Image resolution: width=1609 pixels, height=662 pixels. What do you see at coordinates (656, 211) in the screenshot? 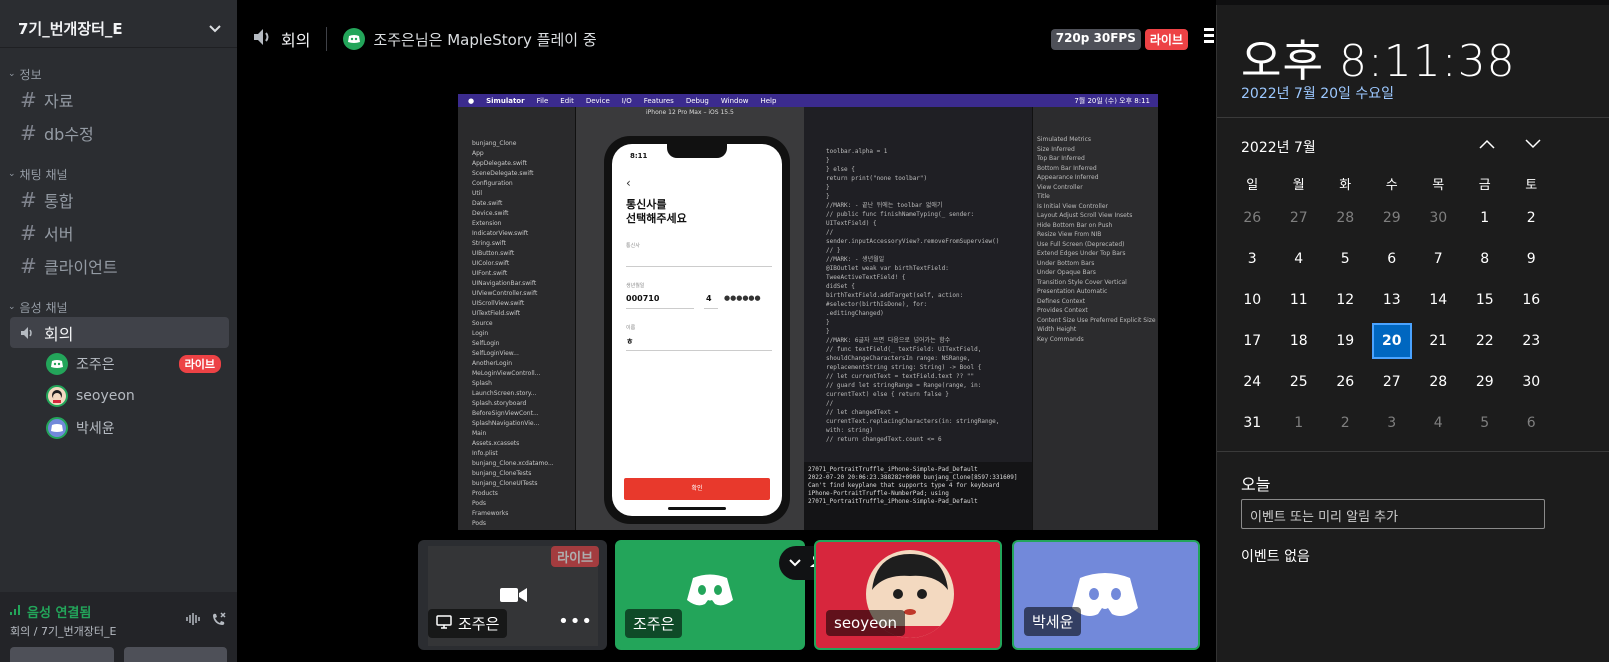
I see `phone-title: 통신사를 선택해주세요` at bounding box center [656, 211].